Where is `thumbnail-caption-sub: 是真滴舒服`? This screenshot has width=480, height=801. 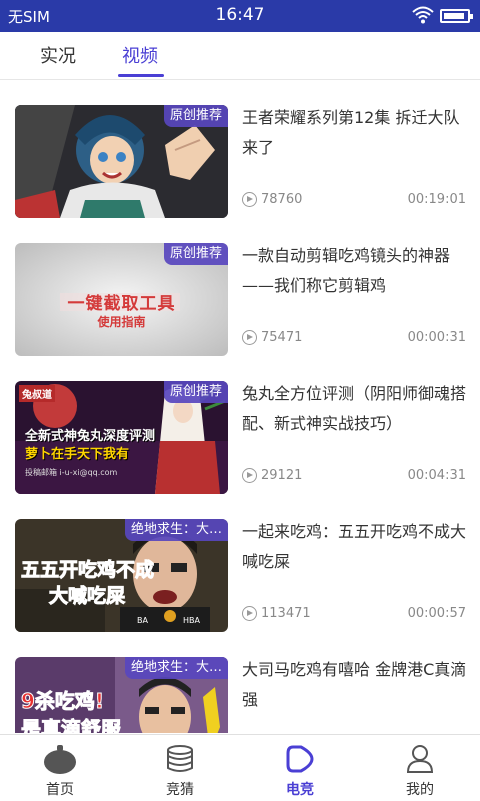
thumbnail-caption-sub: 是真滴舒服 is located at coordinates (71, 725).